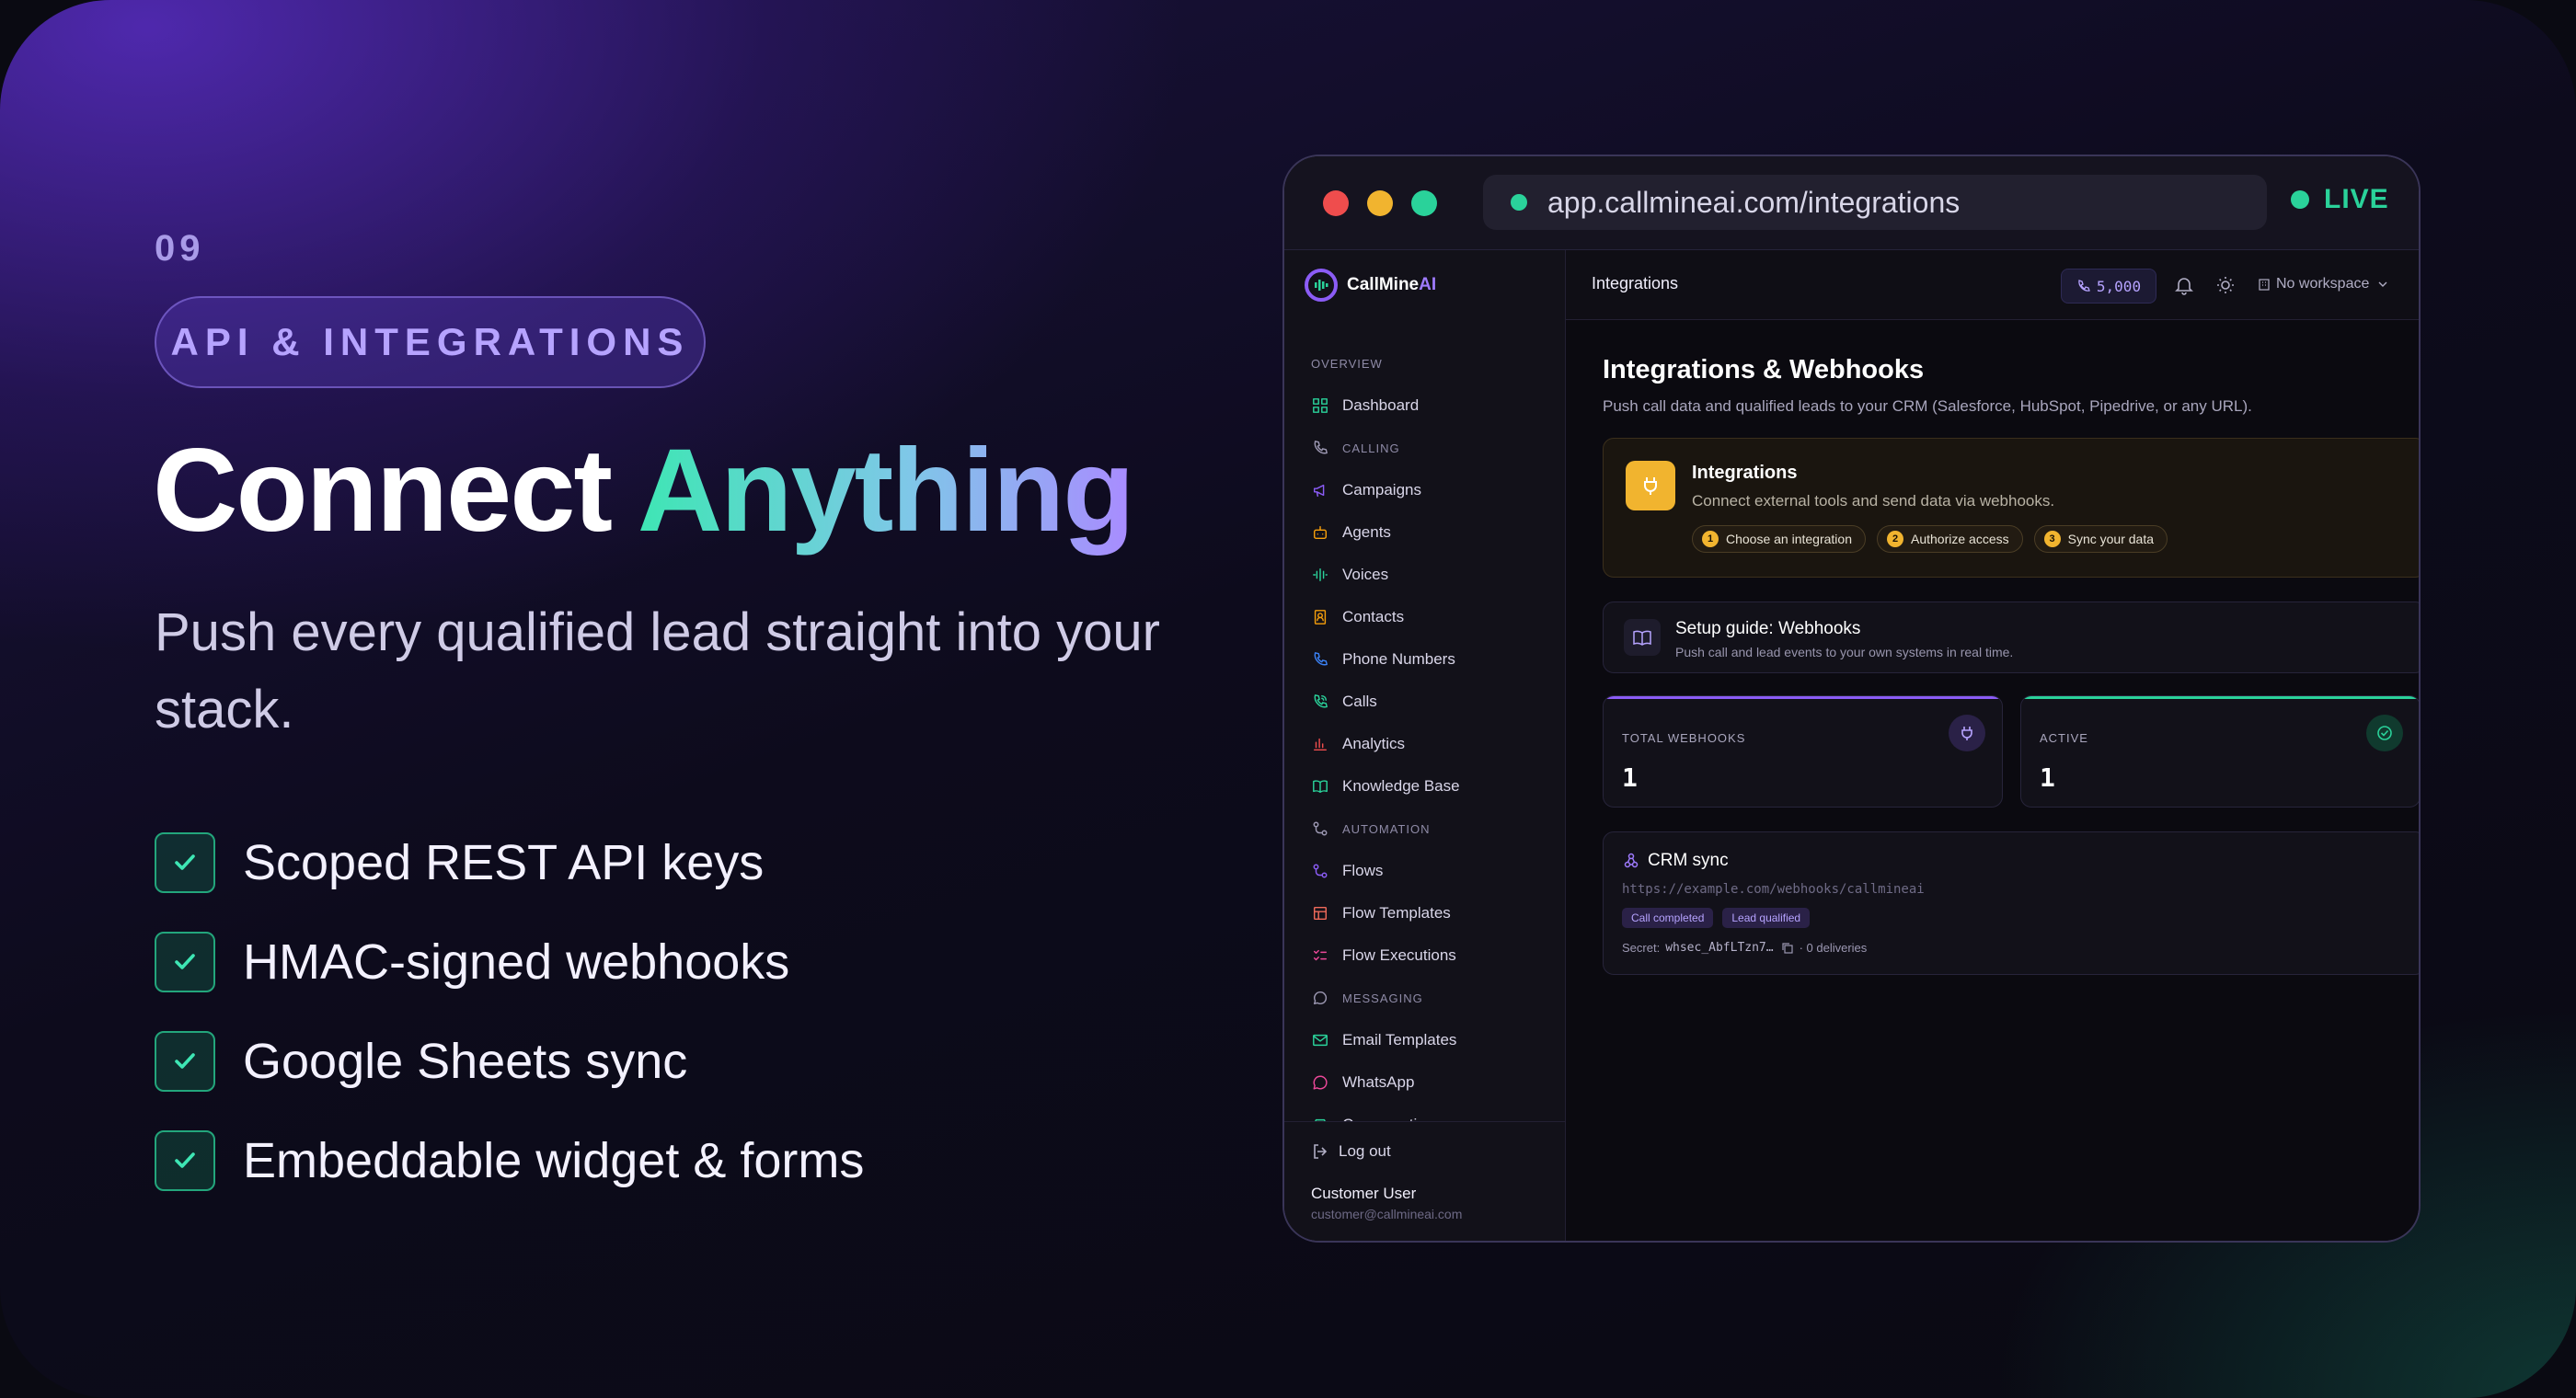  I want to click on event-tag: Call completed, so click(1668, 918).